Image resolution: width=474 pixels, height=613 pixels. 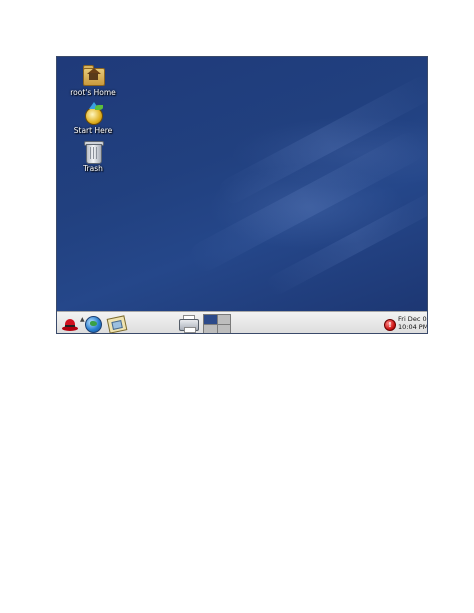 I want to click on desktop-icon-start-here: Start Here, so click(x=93, y=118).